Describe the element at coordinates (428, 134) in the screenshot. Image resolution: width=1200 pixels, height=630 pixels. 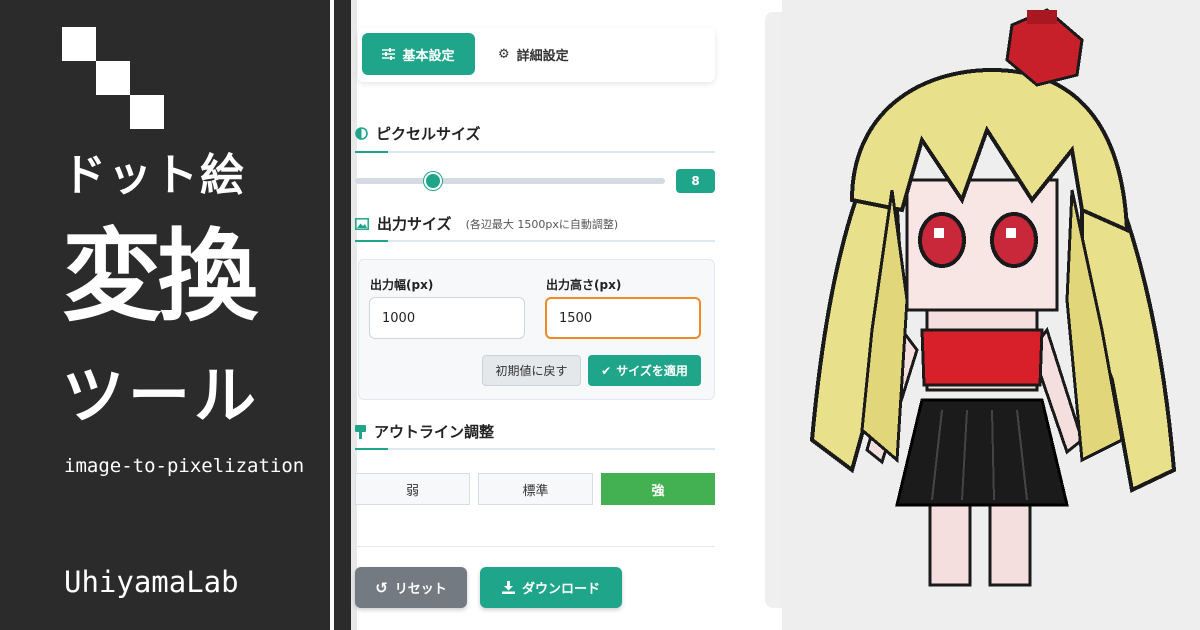
I see `section-title: ピクセルサイズ` at that location.